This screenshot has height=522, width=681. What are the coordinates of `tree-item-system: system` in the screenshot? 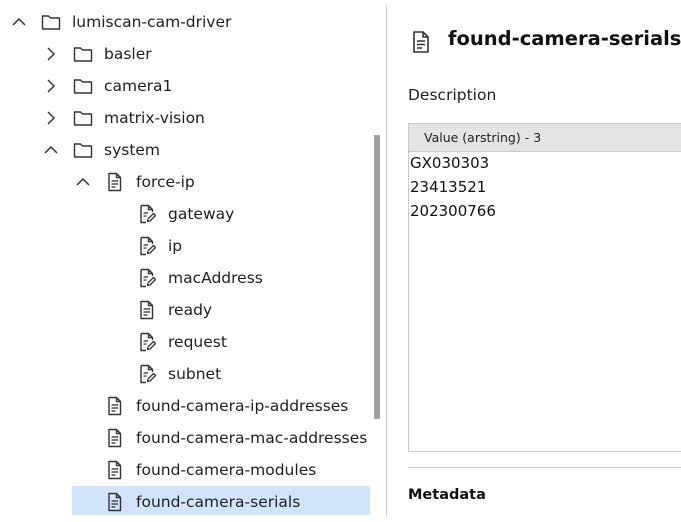 It's located at (192, 150).